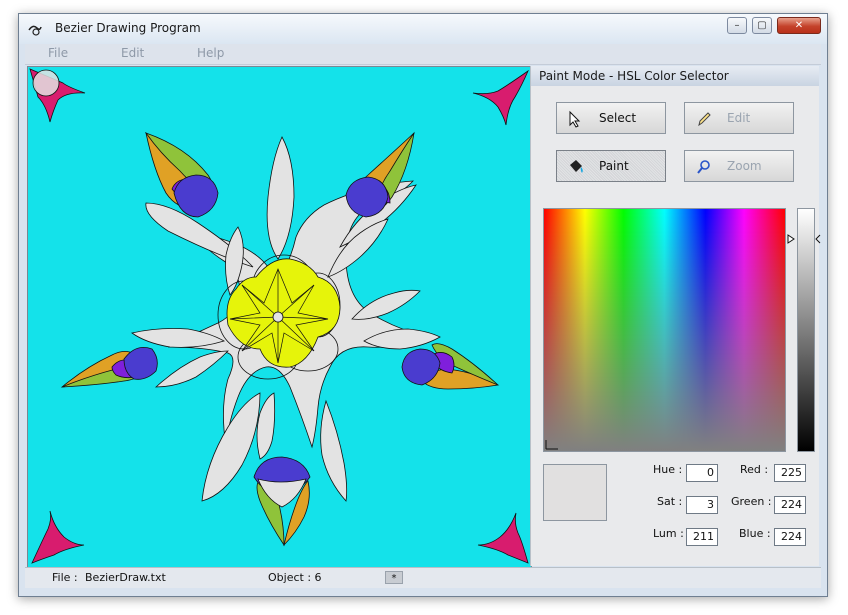  I want to click on hue-field: 0, so click(702, 473).